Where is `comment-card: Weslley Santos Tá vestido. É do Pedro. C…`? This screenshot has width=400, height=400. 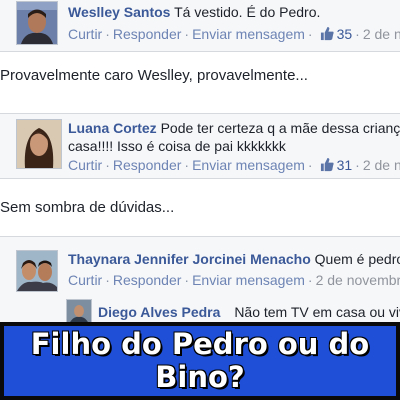 comment-card: Weslley Santos Tá vestido. É do Pedro. C… is located at coordinates (200, 26).